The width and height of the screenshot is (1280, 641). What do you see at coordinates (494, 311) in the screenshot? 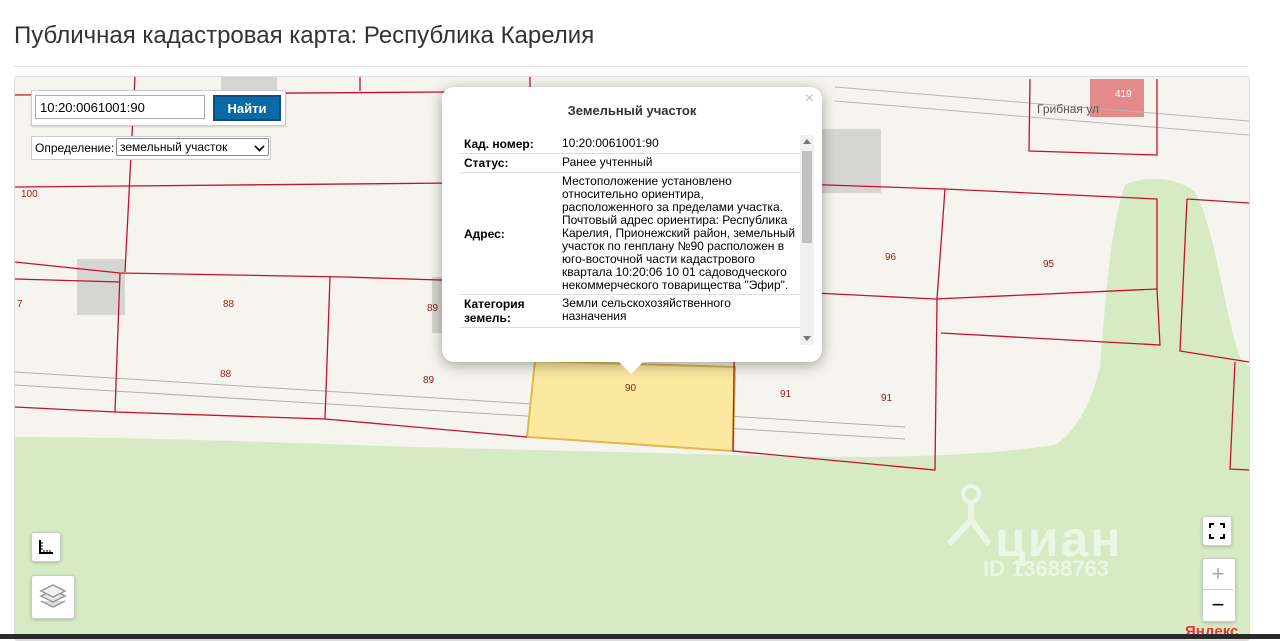
I see `row-key: Категория земель:` at bounding box center [494, 311].